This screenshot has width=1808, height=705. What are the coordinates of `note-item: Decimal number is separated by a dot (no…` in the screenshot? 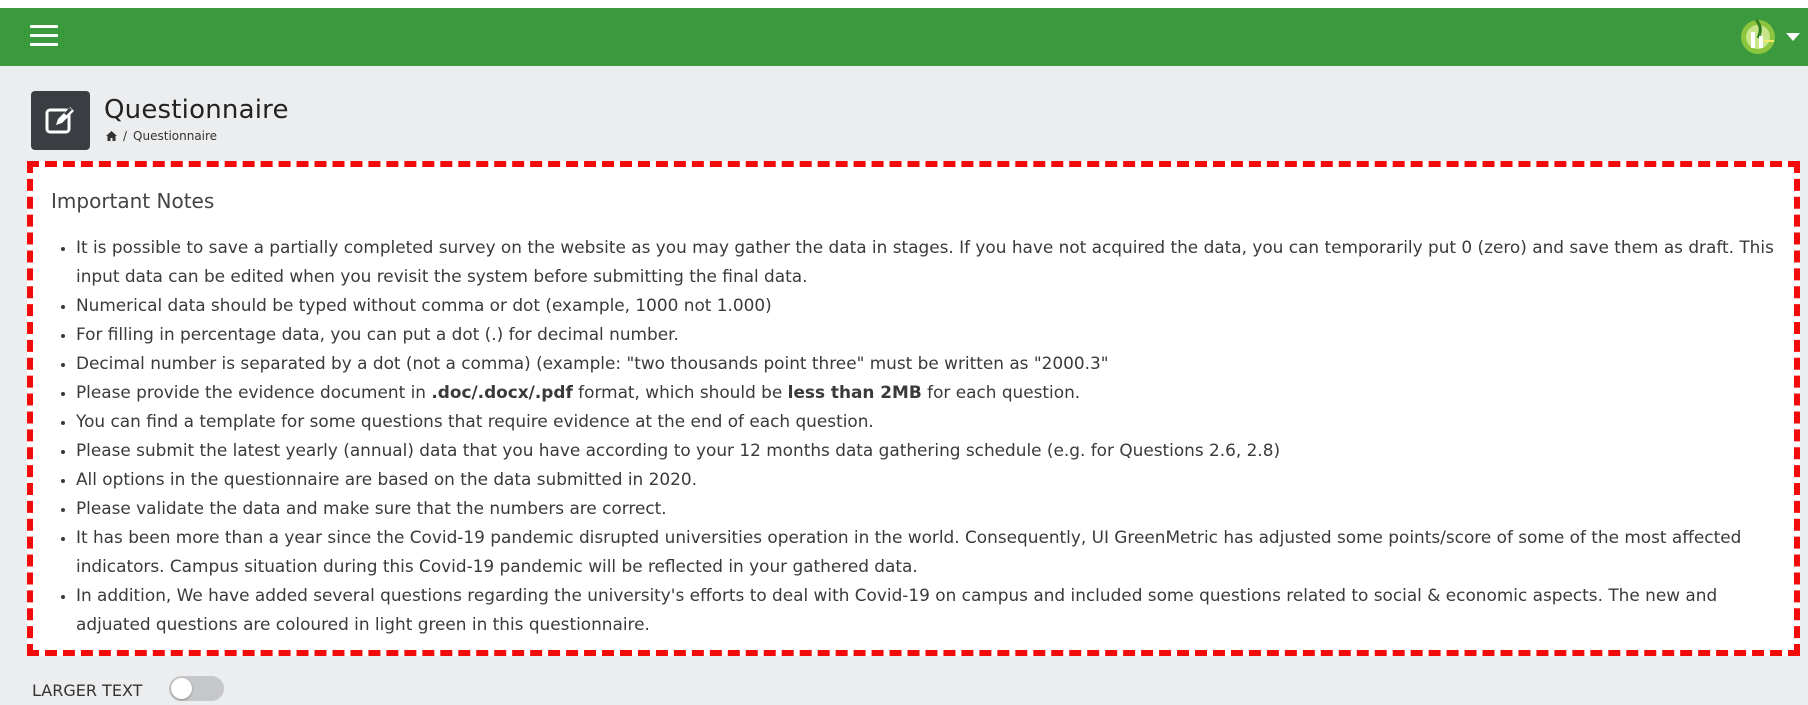 It's located at (925, 363).